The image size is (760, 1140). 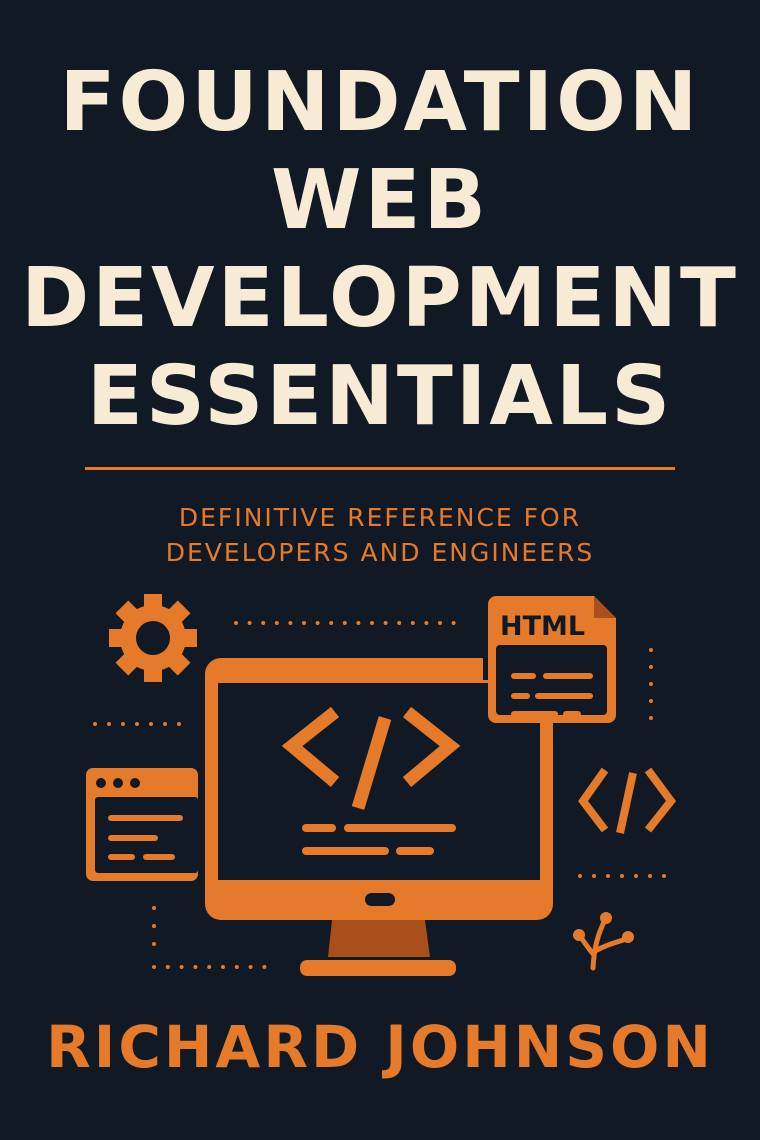 What do you see at coordinates (153, 638) in the screenshot?
I see `gear-icon` at bounding box center [153, 638].